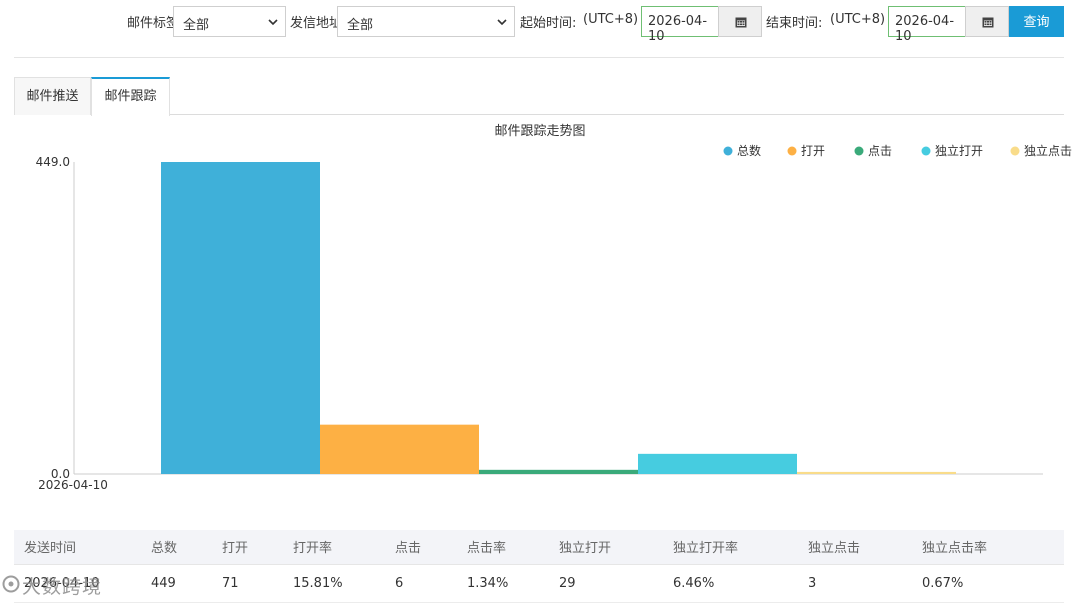 The width and height of the screenshot is (1080, 605). I want to click on legend-label-3: 独立打开, so click(959, 150).